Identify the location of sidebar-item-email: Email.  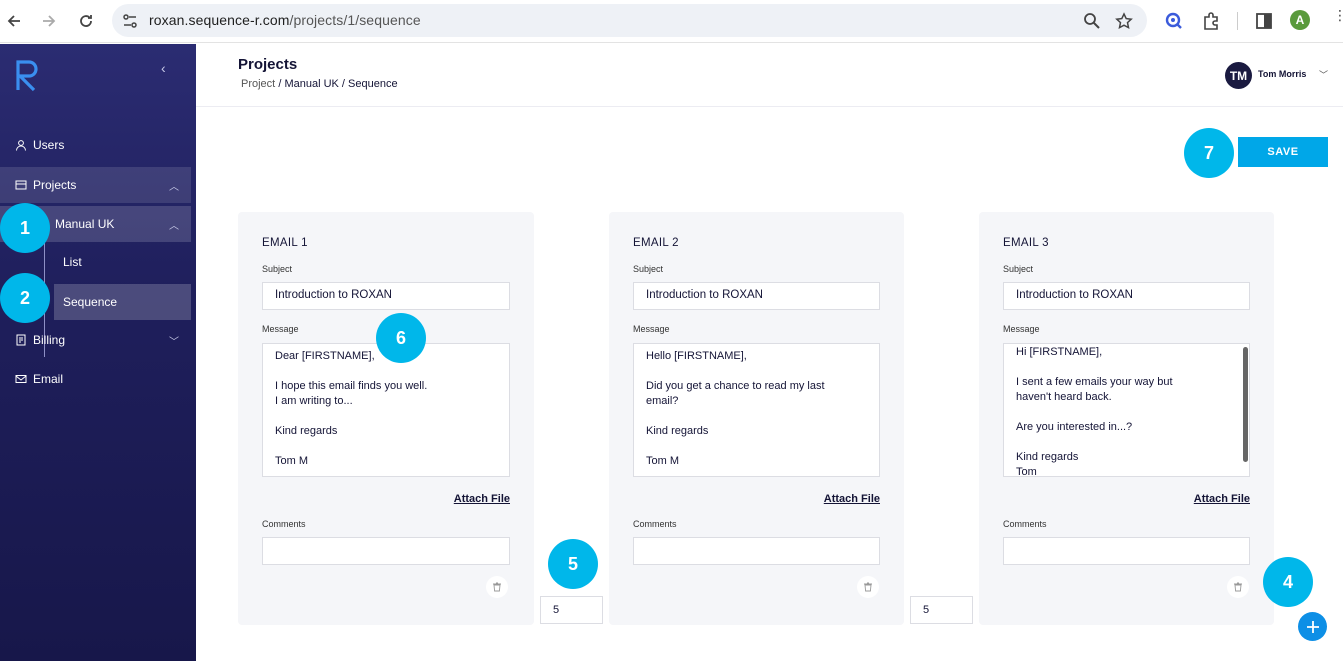
(95, 379).